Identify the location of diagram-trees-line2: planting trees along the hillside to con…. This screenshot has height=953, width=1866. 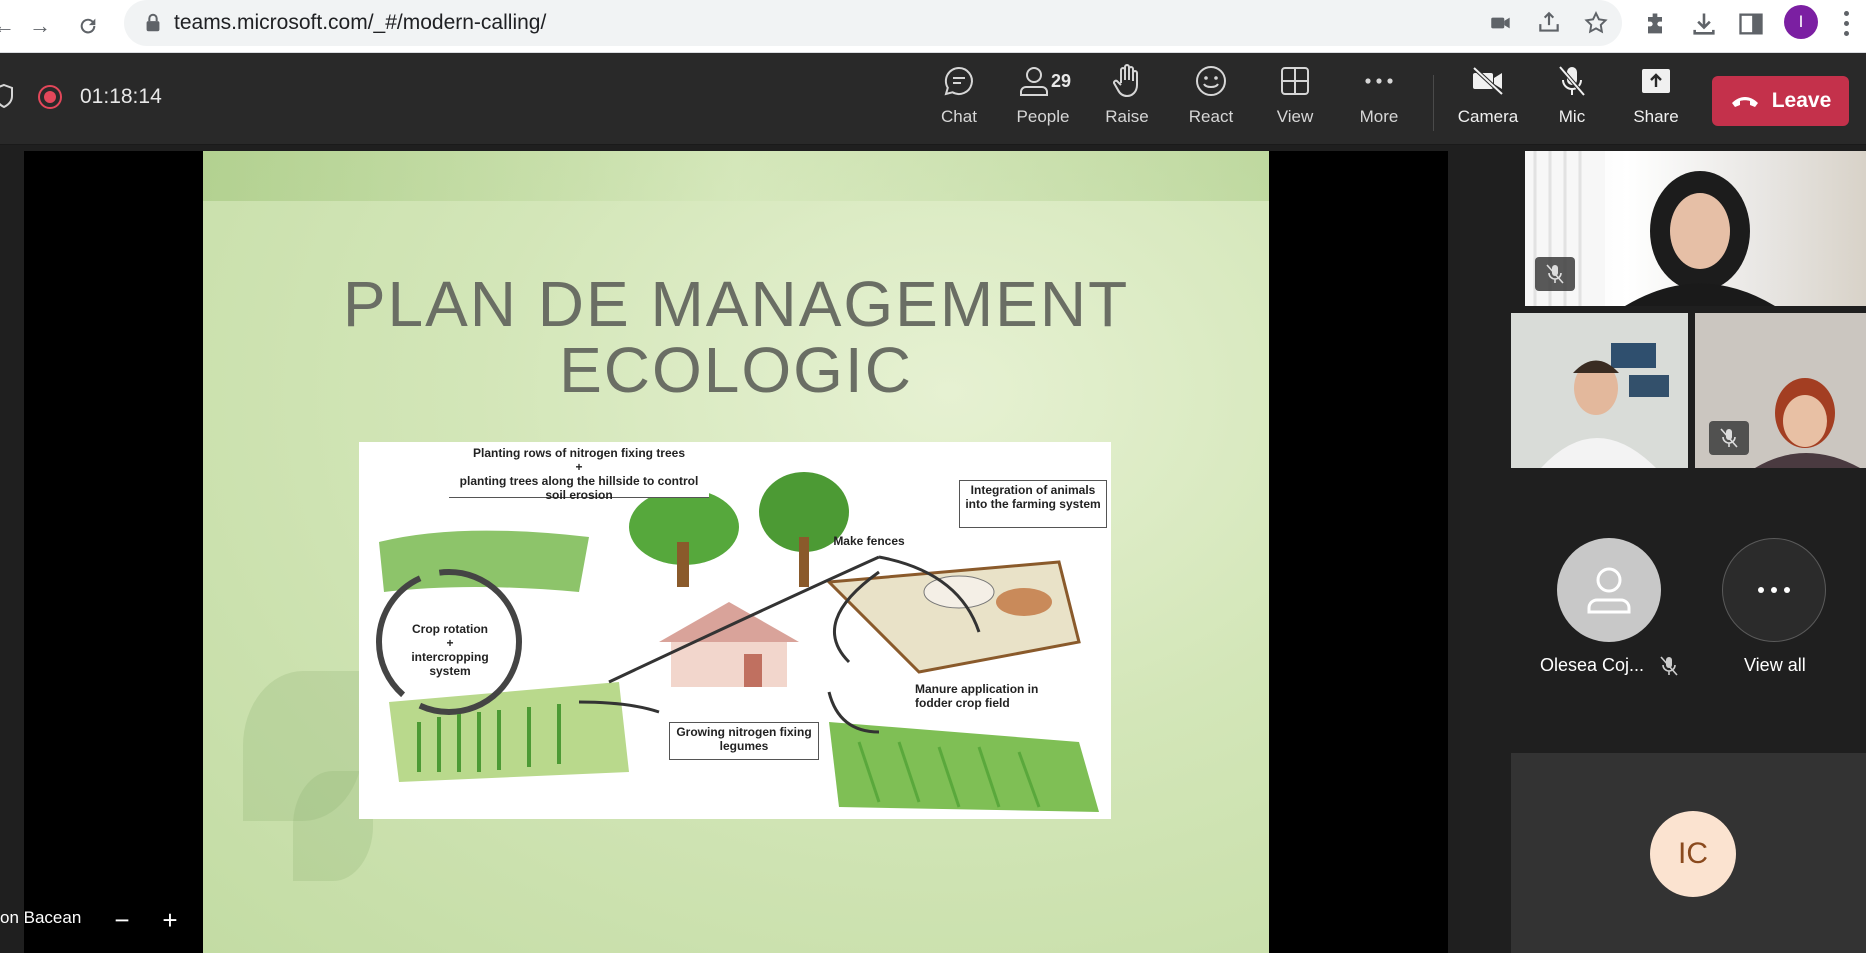
(579, 481).